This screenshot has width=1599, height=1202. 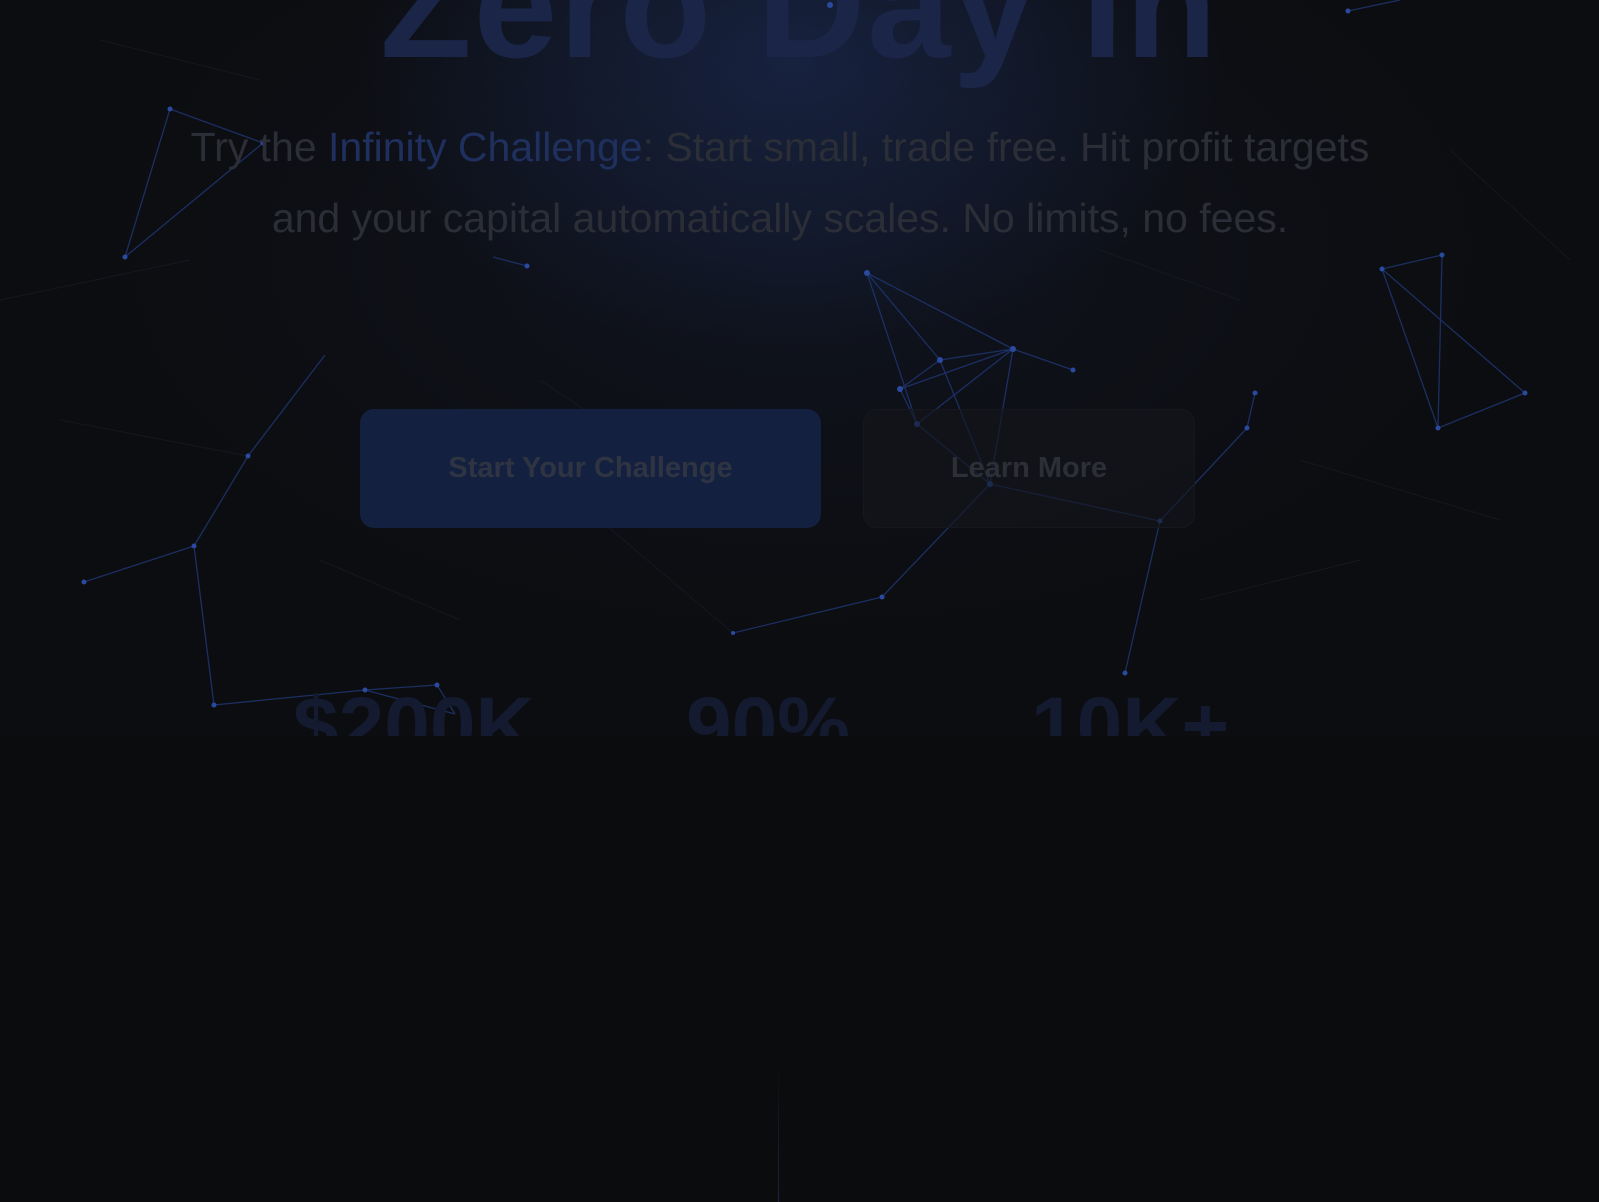 I want to click on infinity-challenge-highlight: Infinity Challenge, so click(x=485, y=147).